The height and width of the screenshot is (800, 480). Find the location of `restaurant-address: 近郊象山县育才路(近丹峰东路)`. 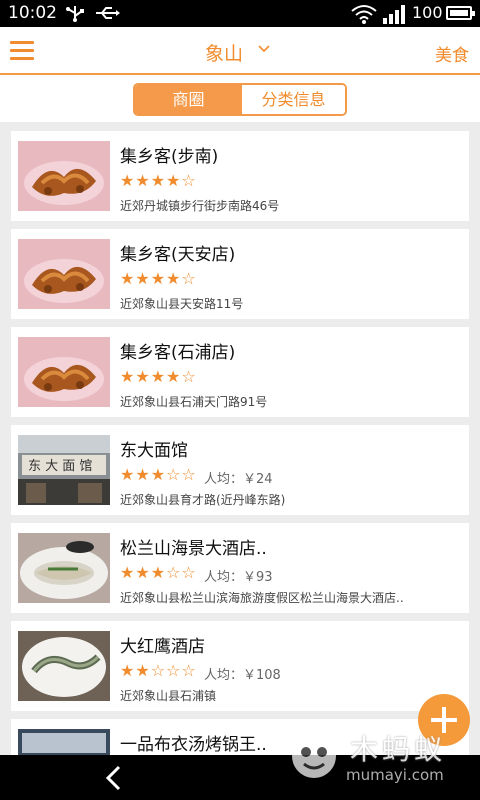

restaurant-address: 近郊象山县育才路(近丹峰东路) is located at coordinates (203, 500).